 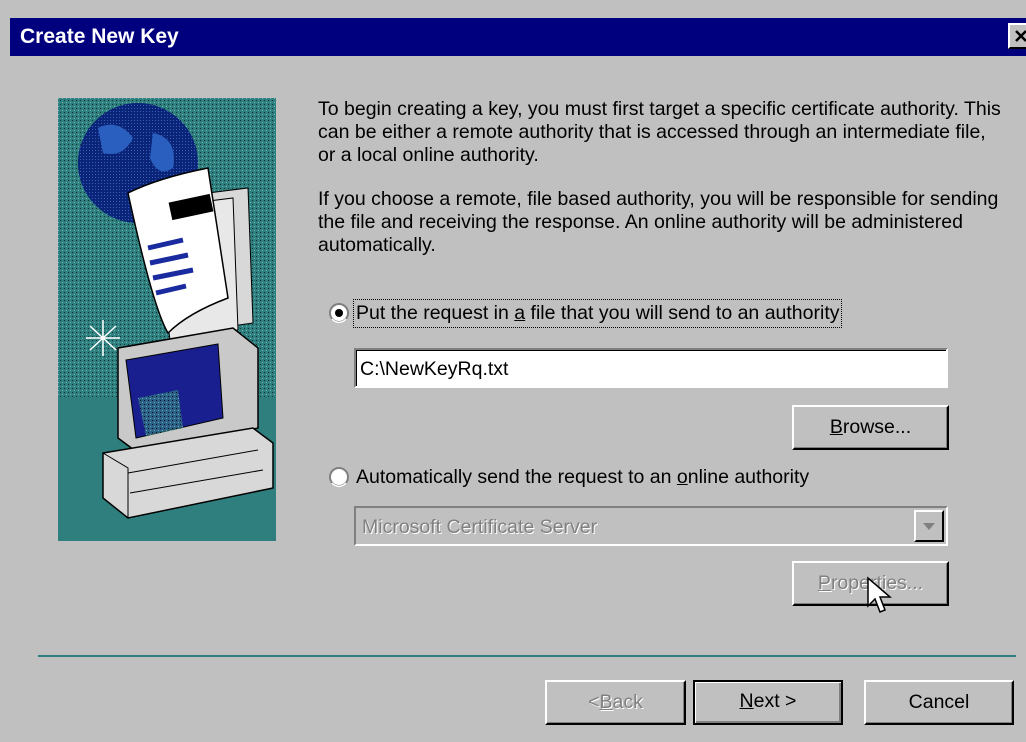 I want to click on back-button: < Back, so click(x=615, y=702).